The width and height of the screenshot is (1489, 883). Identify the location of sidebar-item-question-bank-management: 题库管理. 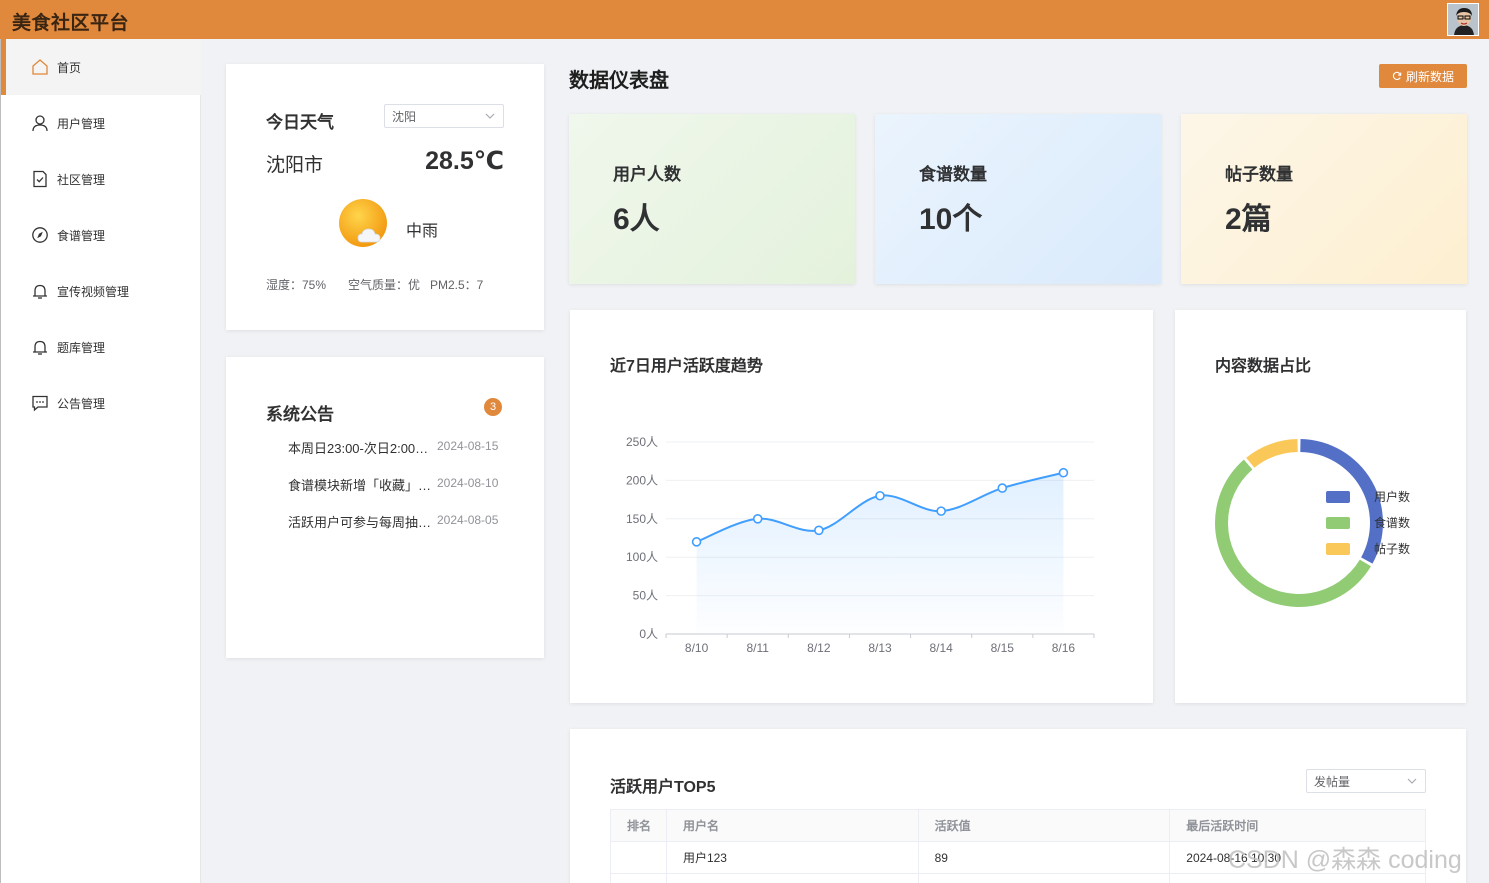
(101, 347).